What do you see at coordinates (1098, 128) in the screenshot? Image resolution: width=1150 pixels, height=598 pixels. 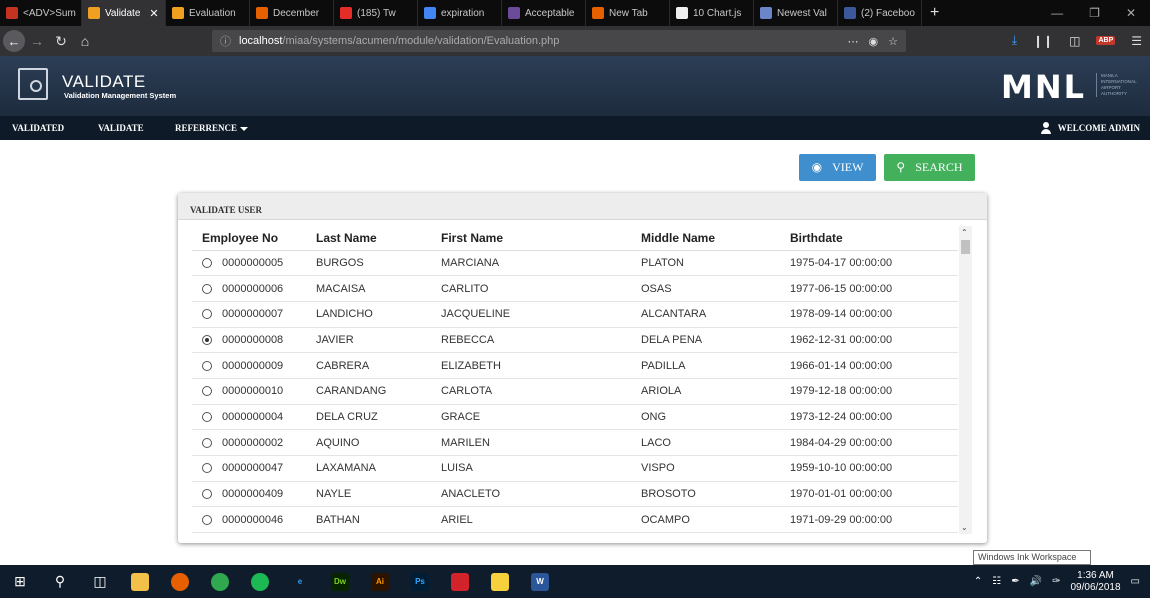 I see `welcome-label: WELCOME ADMIN` at bounding box center [1098, 128].